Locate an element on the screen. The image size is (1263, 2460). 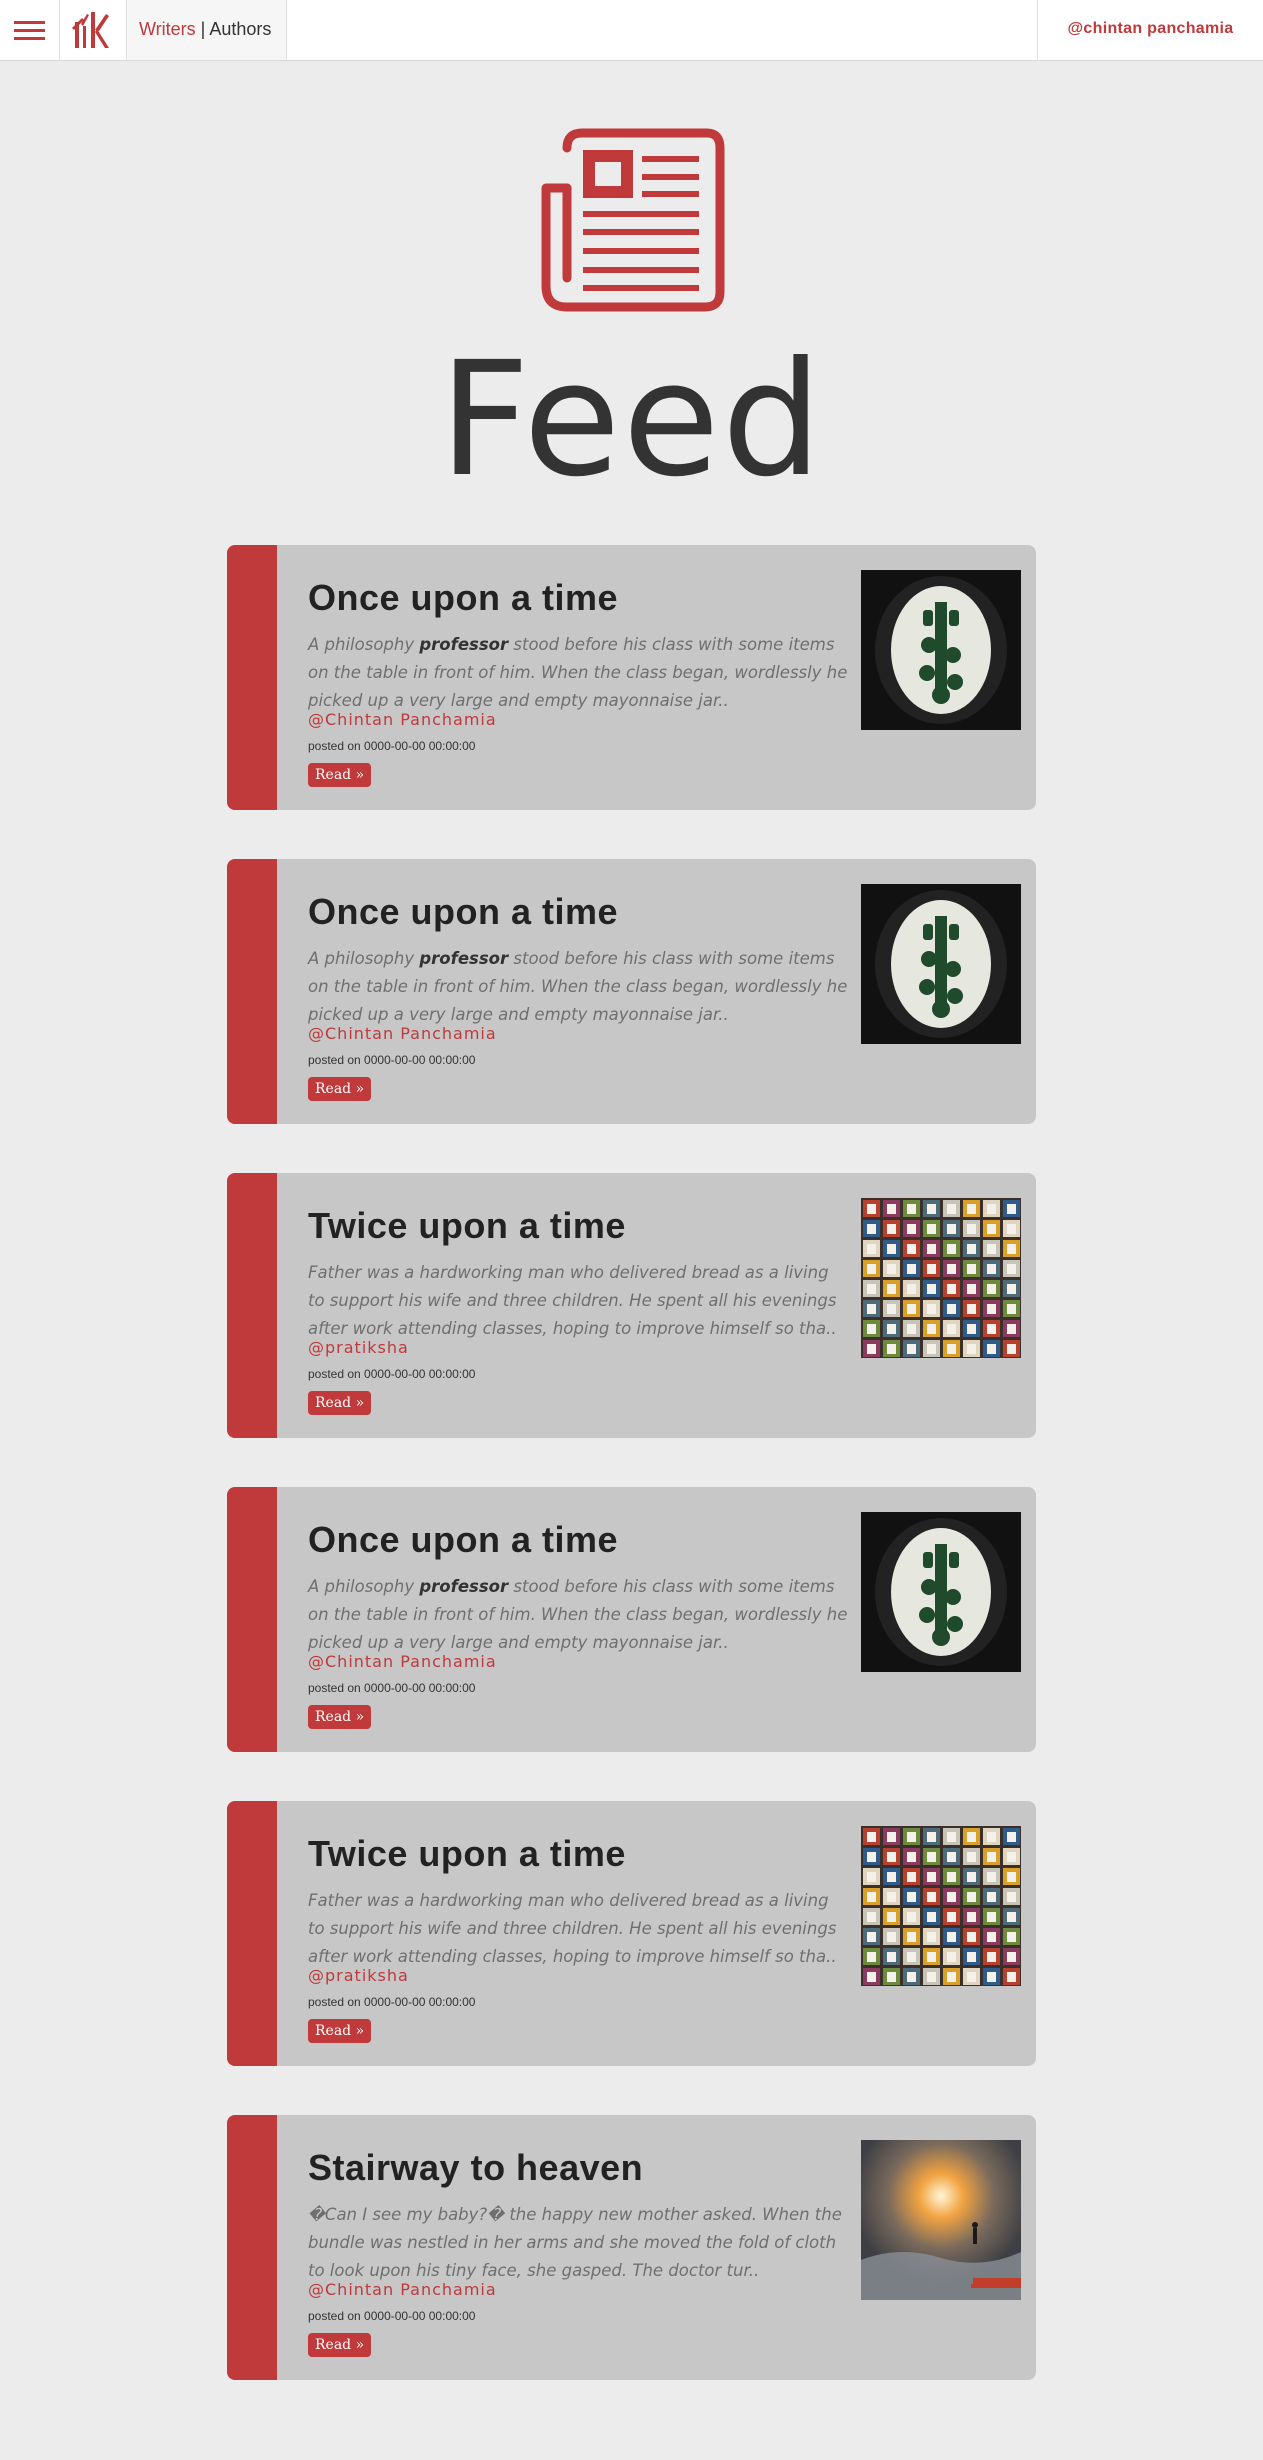
user-handle-link: @chintan panchamia is located at coordinates (1150, 30).